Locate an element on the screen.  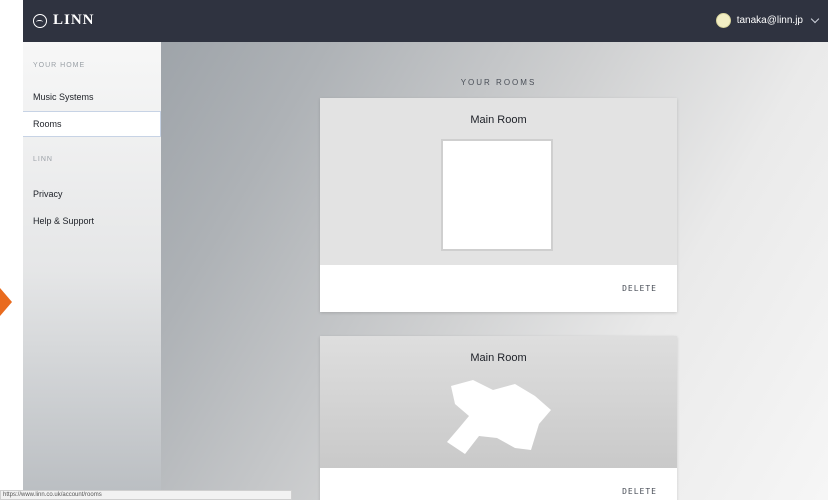
top-bar: LINN tanaka@linn.jp is located at coordinates (425, 21).